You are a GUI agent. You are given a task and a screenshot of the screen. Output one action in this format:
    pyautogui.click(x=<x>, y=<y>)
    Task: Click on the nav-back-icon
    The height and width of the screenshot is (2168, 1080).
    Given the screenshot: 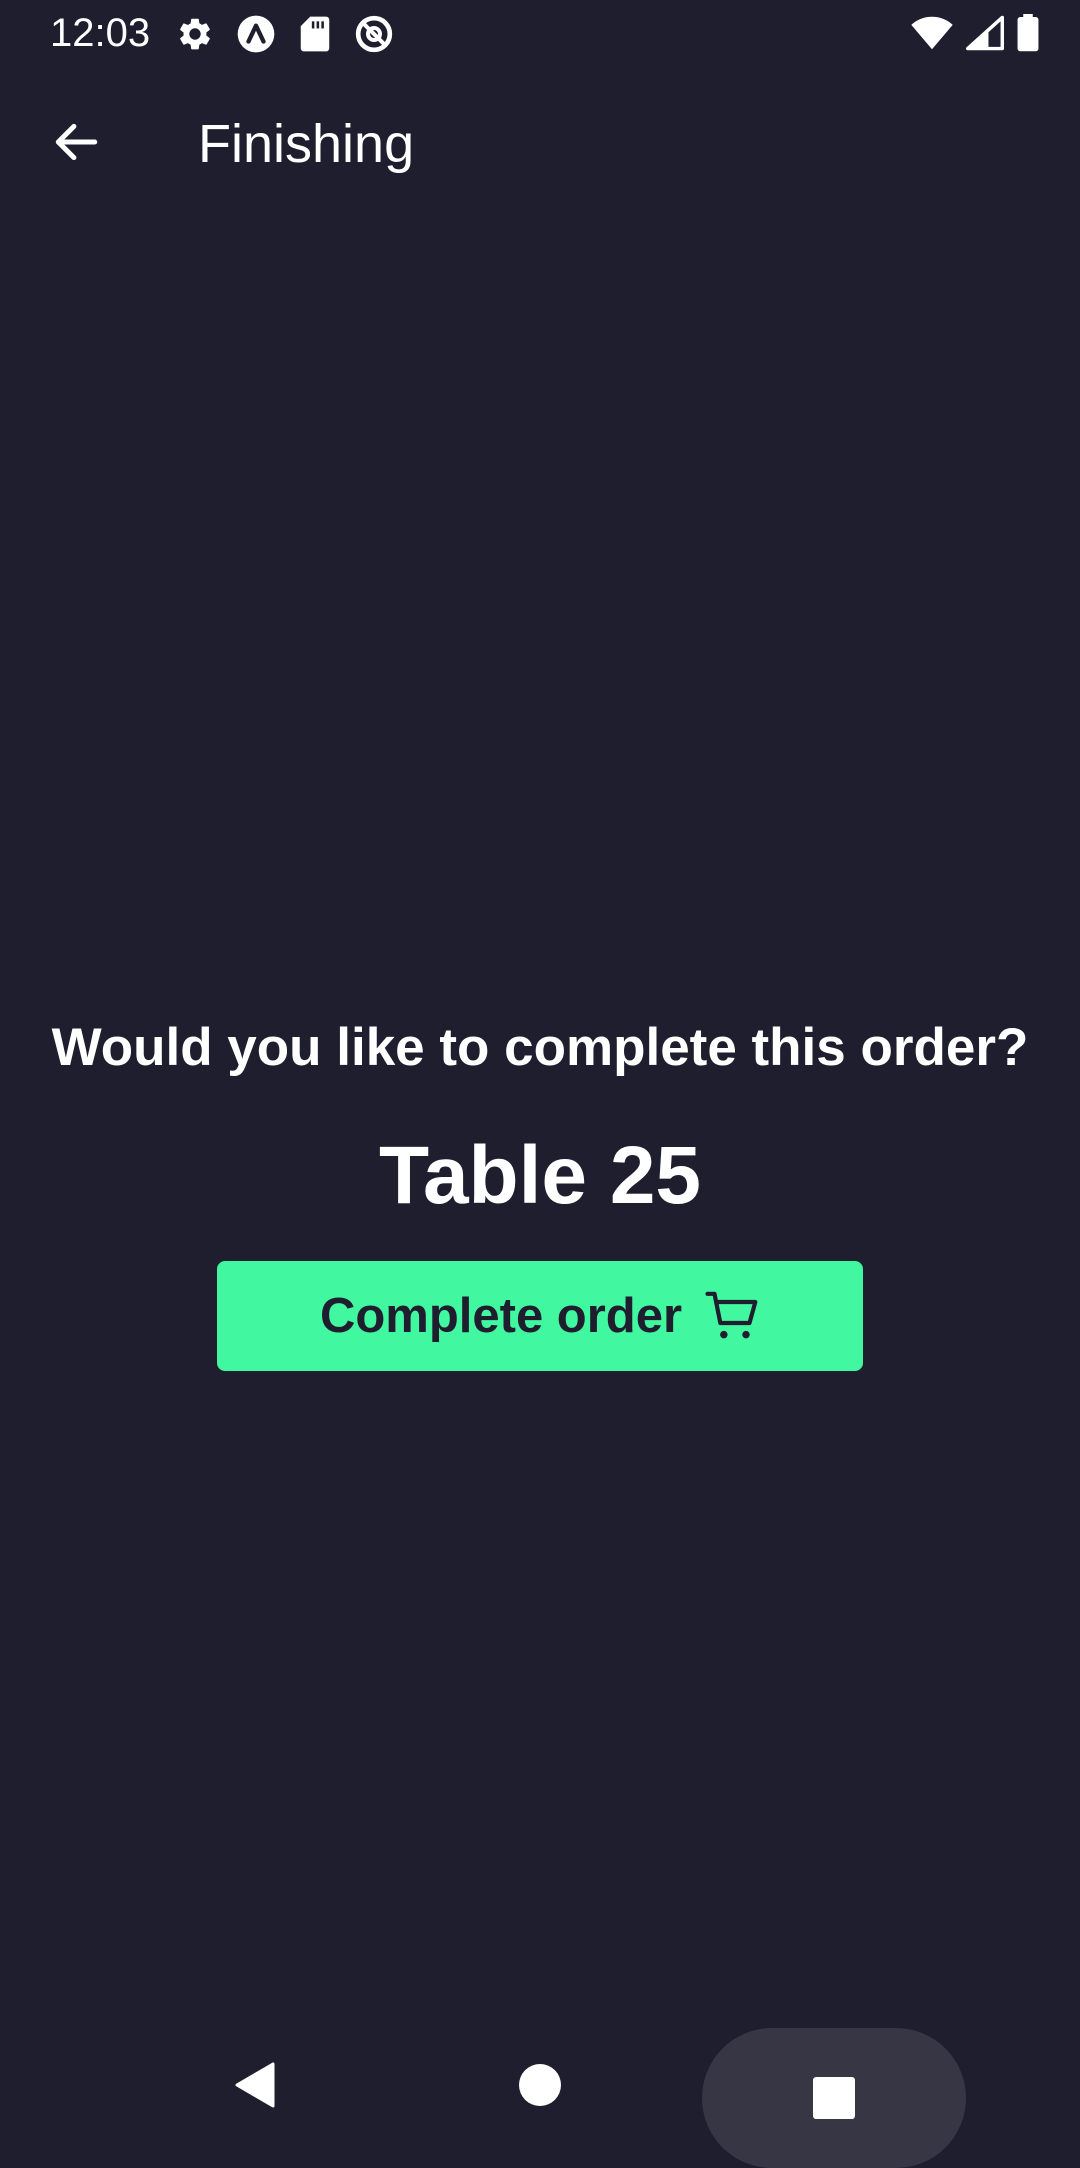 What is the action you would take?
    pyautogui.click(x=255, y=2085)
    